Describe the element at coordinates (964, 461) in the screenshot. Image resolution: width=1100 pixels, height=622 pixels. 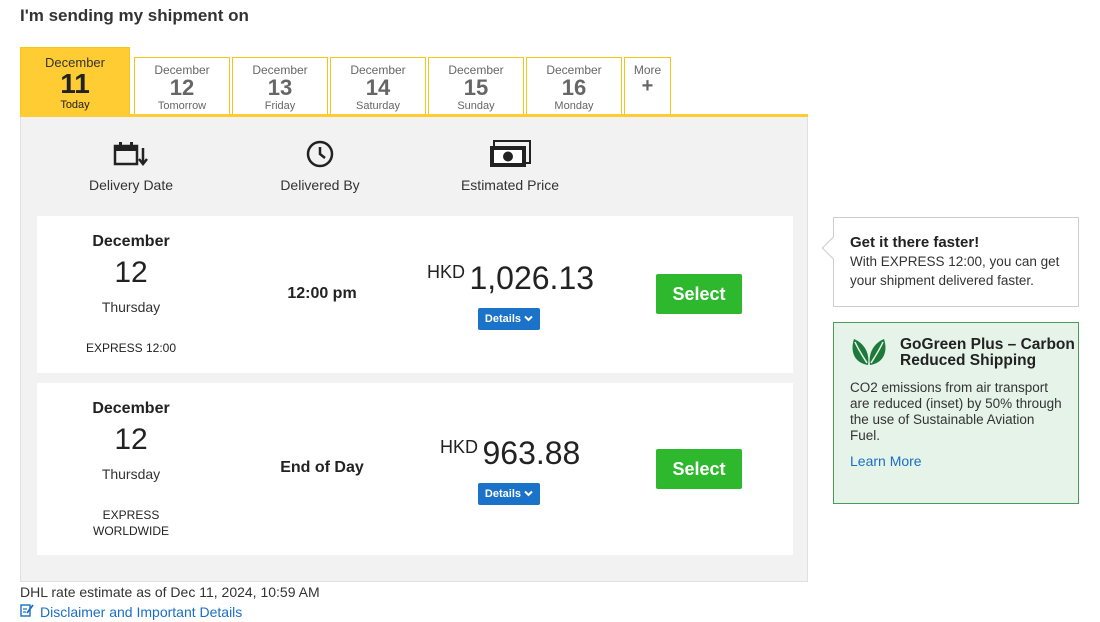
I see `learn-more-link: Learn More` at that location.